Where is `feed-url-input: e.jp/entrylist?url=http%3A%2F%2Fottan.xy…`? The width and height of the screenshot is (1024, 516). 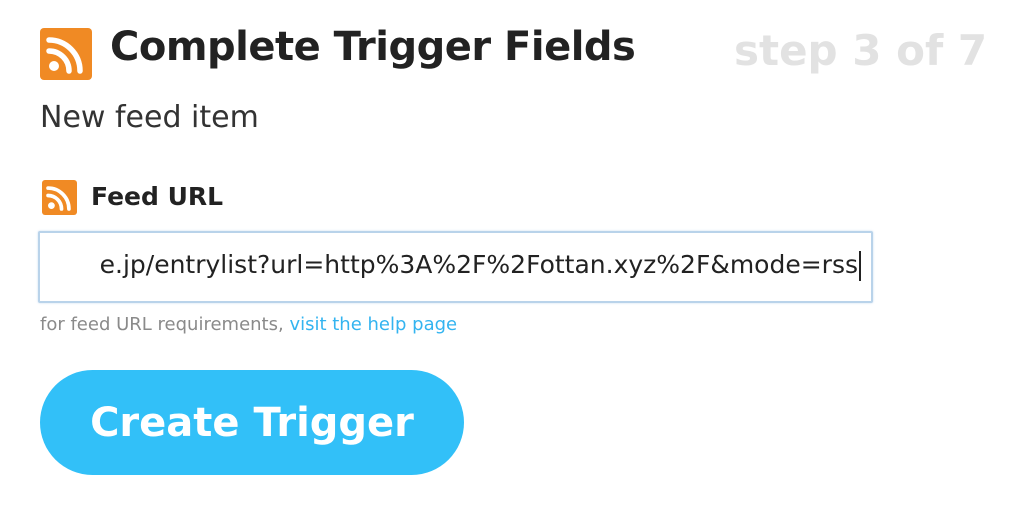 feed-url-input: e.jp/entrylist?url=http%3A%2F%2Fottan.xy… is located at coordinates (455, 267).